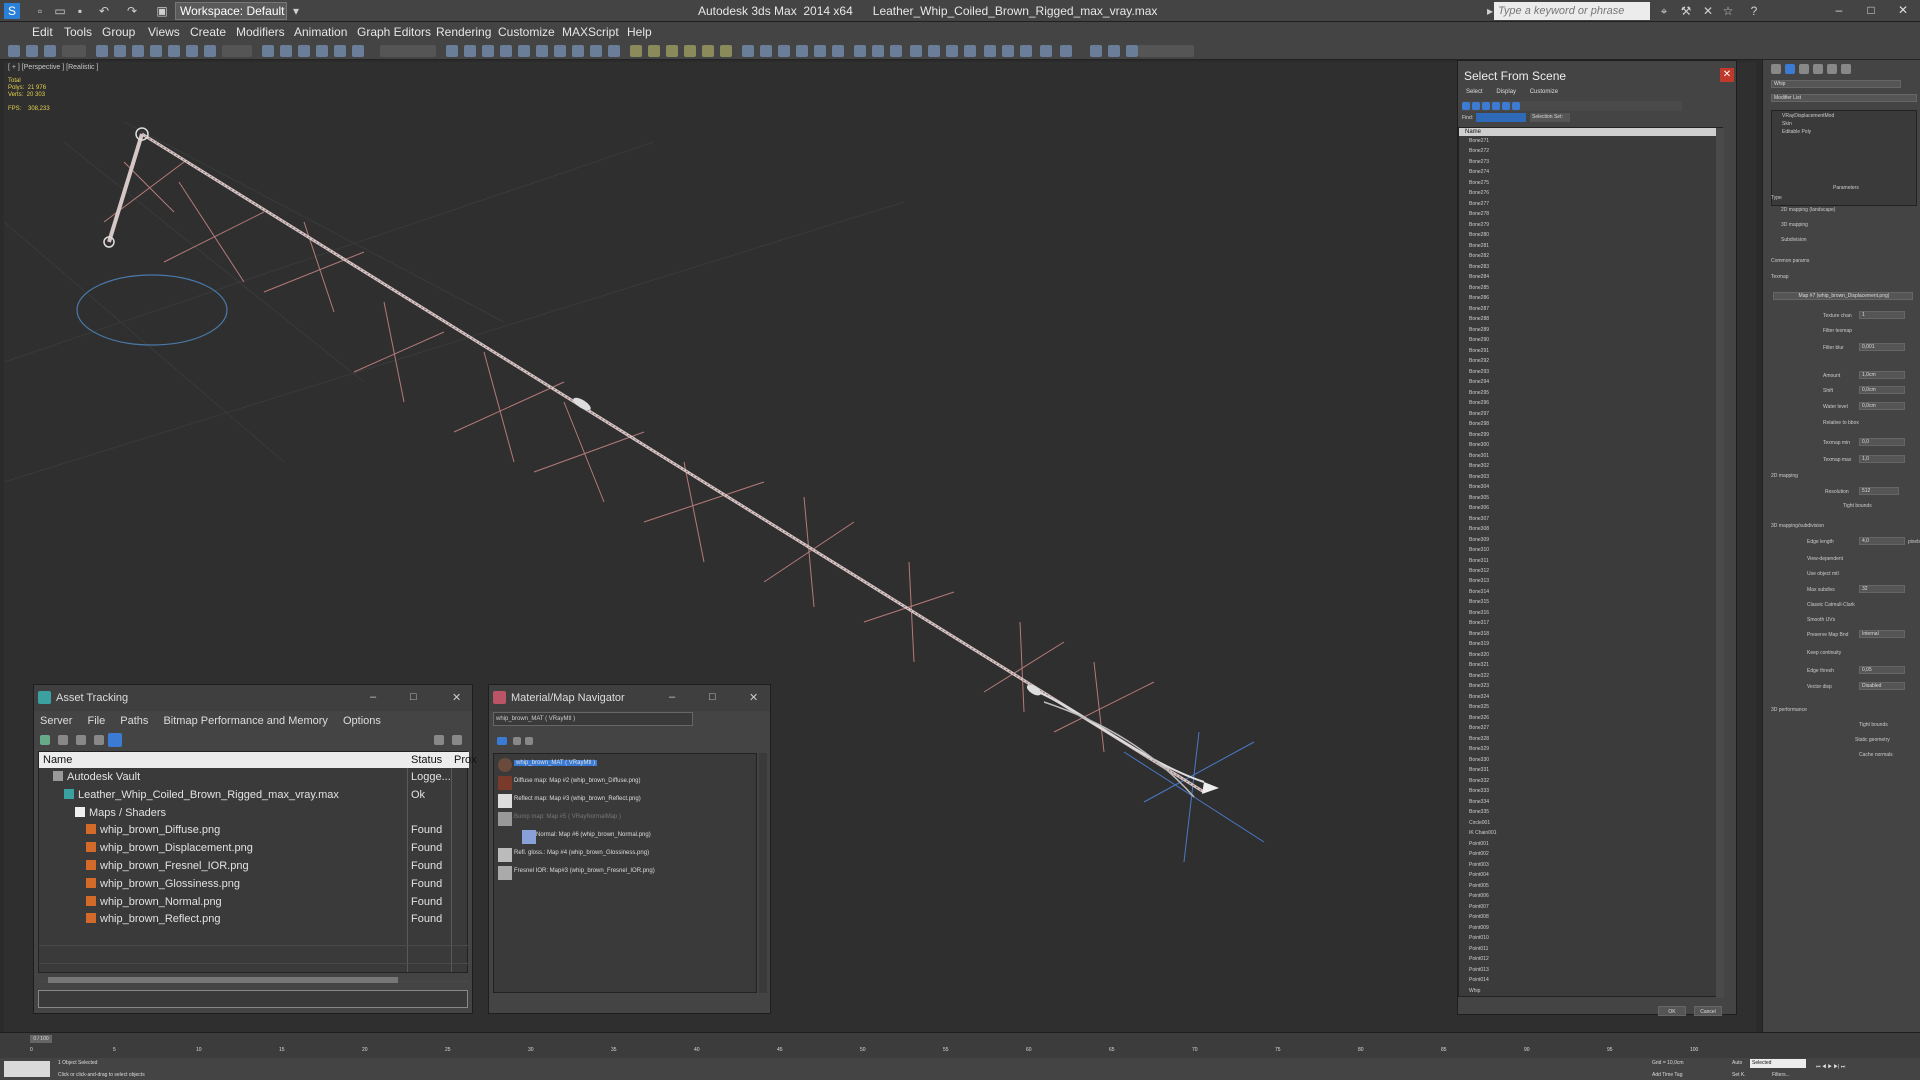  Describe the element at coordinates (1479, 162) in the screenshot. I see `list-item: Bone273` at that location.